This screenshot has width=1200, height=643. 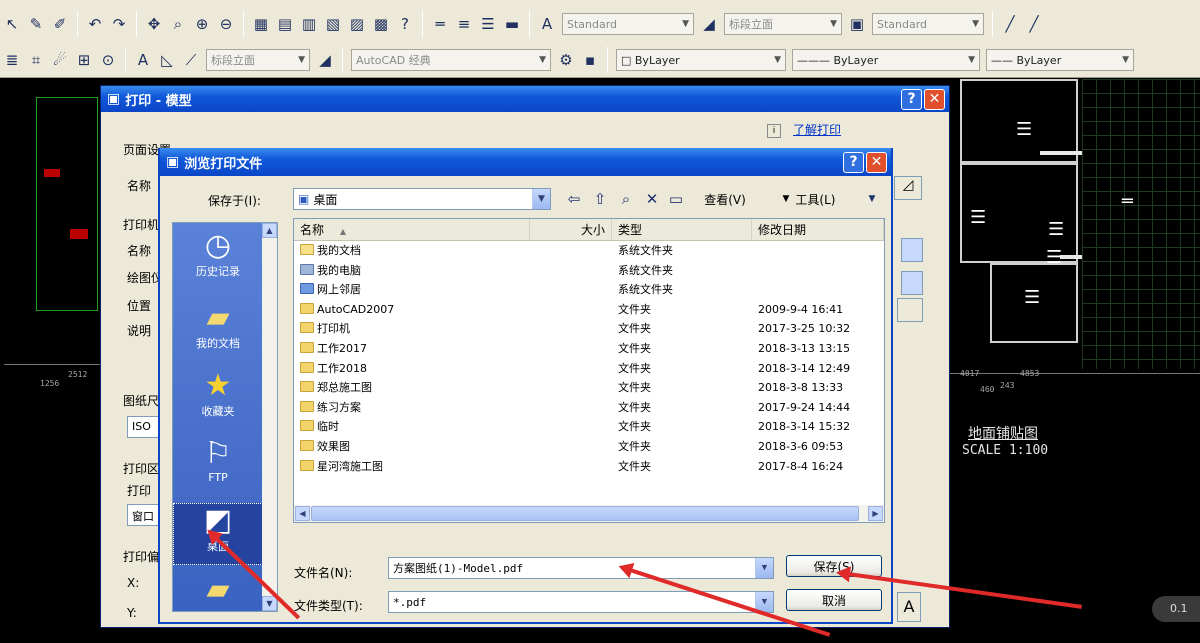 What do you see at coordinates (218, 467) in the screenshot?
I see `place-ftp: ⚐ FTP` at bounding box center [218, 467].